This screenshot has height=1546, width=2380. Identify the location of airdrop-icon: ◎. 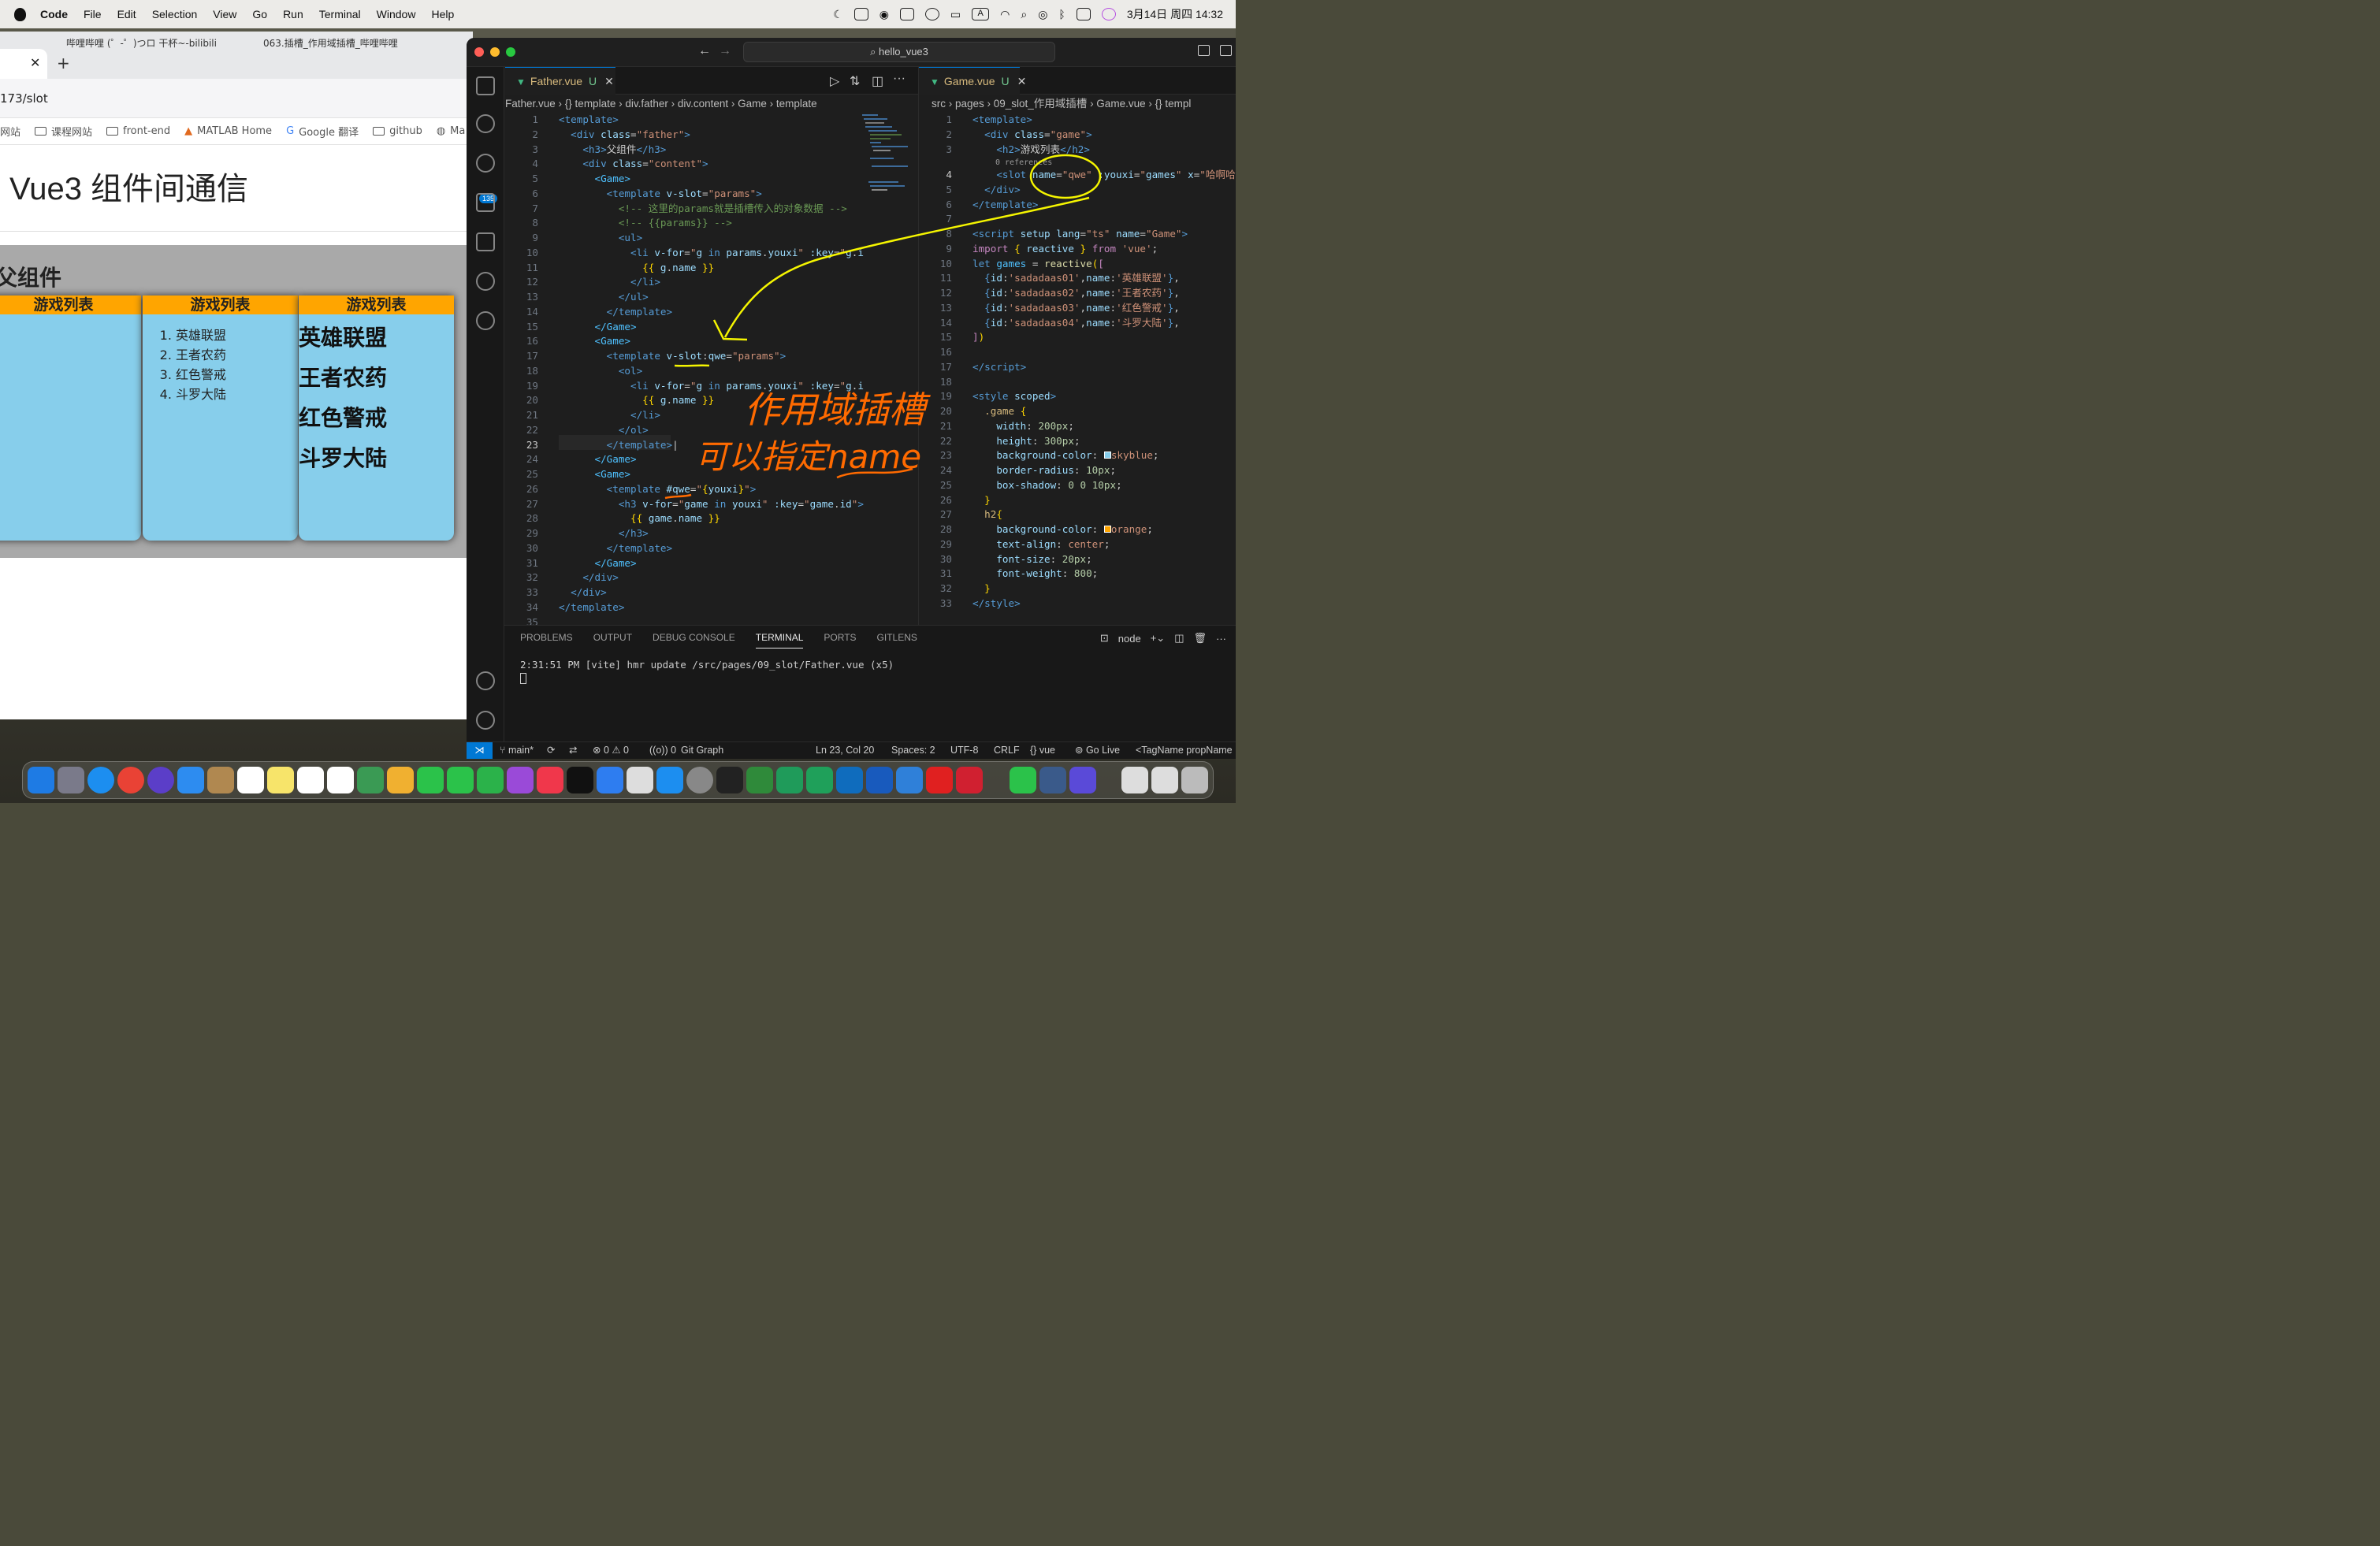
(1042, 15).